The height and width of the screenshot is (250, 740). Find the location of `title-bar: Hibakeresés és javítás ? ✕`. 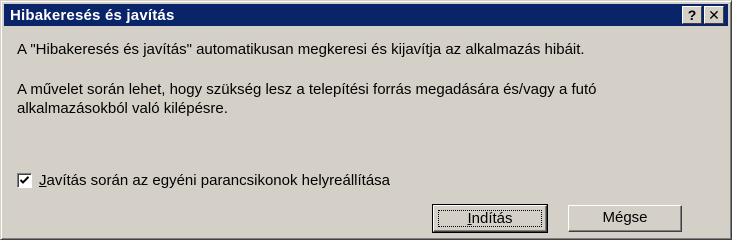

title-bar: Hibakeresés és javítás ? ✕ is located at coordinates (366, 15).